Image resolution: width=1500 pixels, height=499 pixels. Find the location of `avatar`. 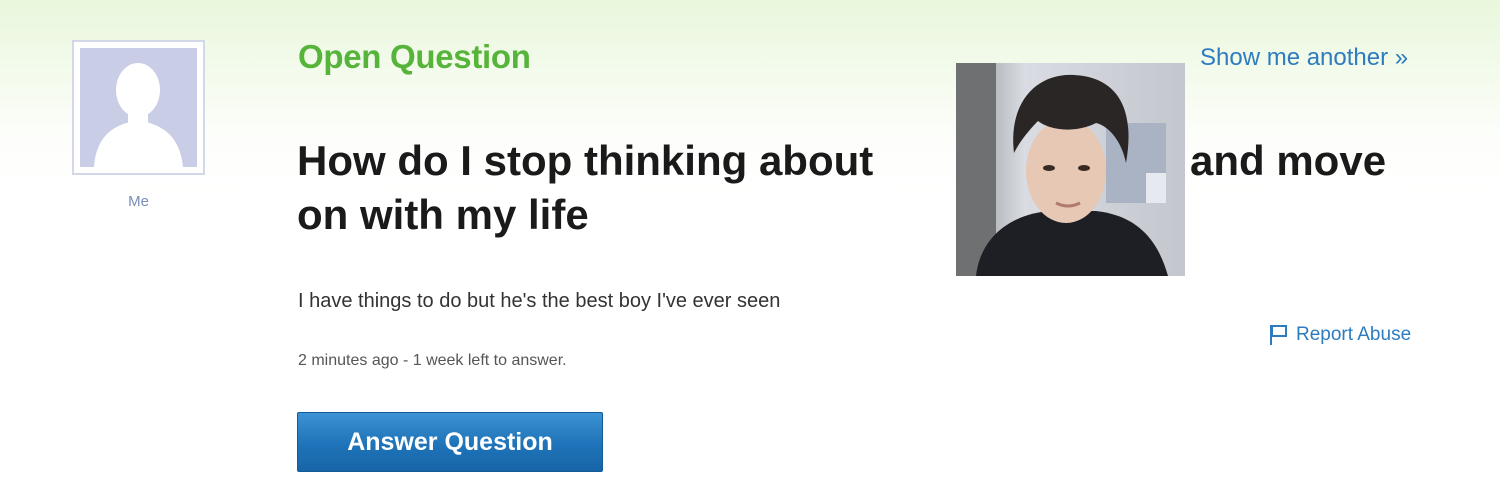

avatar is located at coordinates (138, 107).